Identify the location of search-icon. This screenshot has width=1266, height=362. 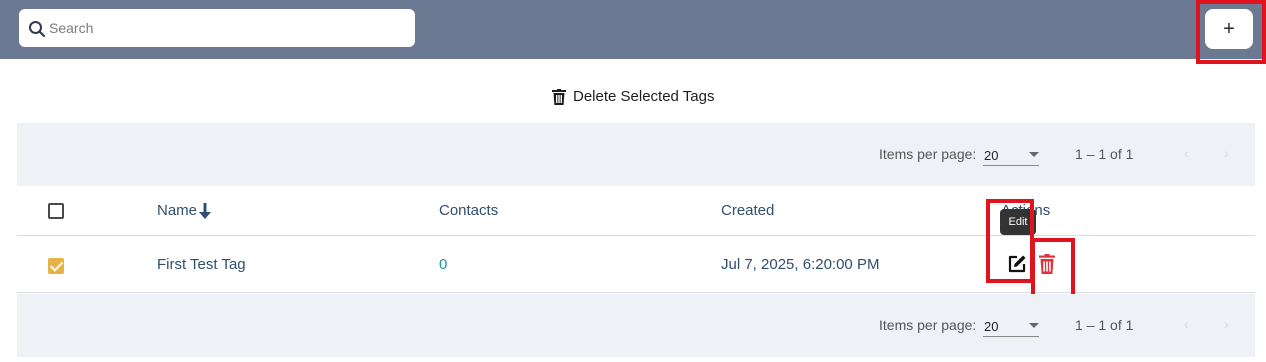
(37, 29).